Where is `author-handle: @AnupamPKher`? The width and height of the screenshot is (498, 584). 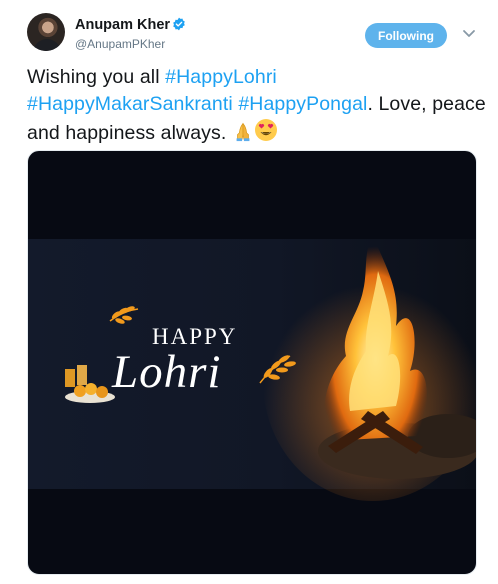 author-handle: @AnupamPKher is located at coordinates (120, 44).